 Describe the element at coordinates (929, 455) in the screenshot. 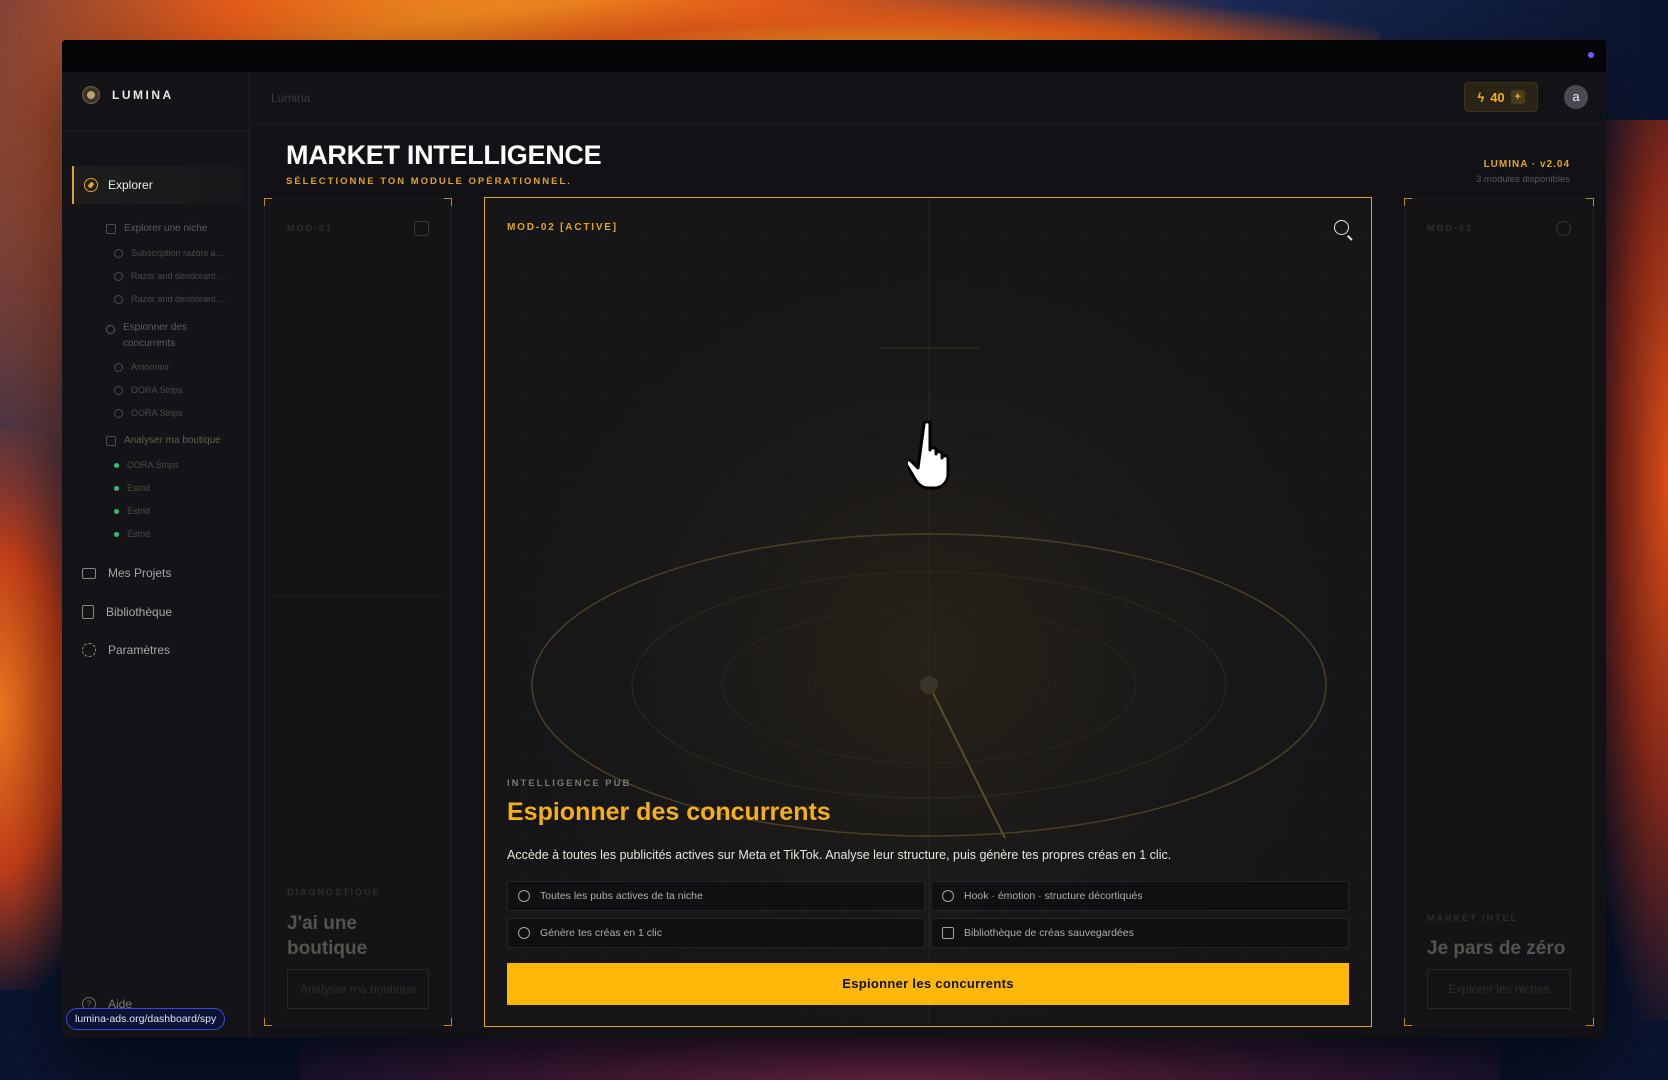

I see `hand-cursor-icon` at that location.